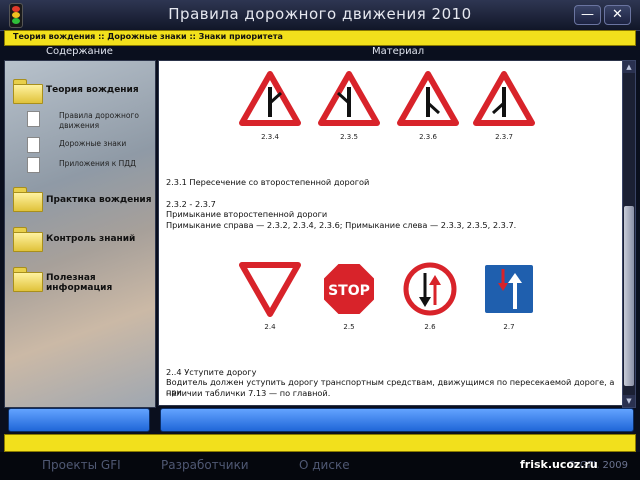  Describe the element at coordinates (320, 443) in the screenshot. I see `status-bar` at that location.